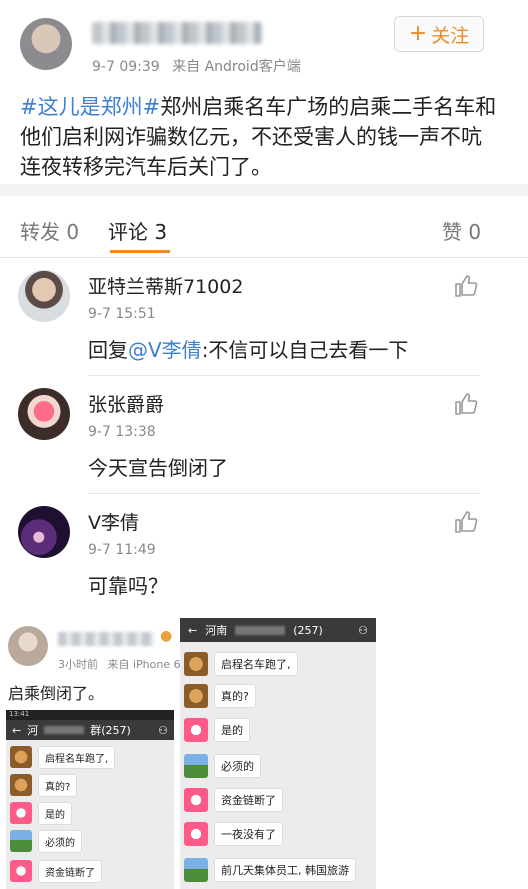  What do you see at coordinates (216, 630) in the screenshot?
I see `chat-title: 河南` at bounding box center [216, 630].